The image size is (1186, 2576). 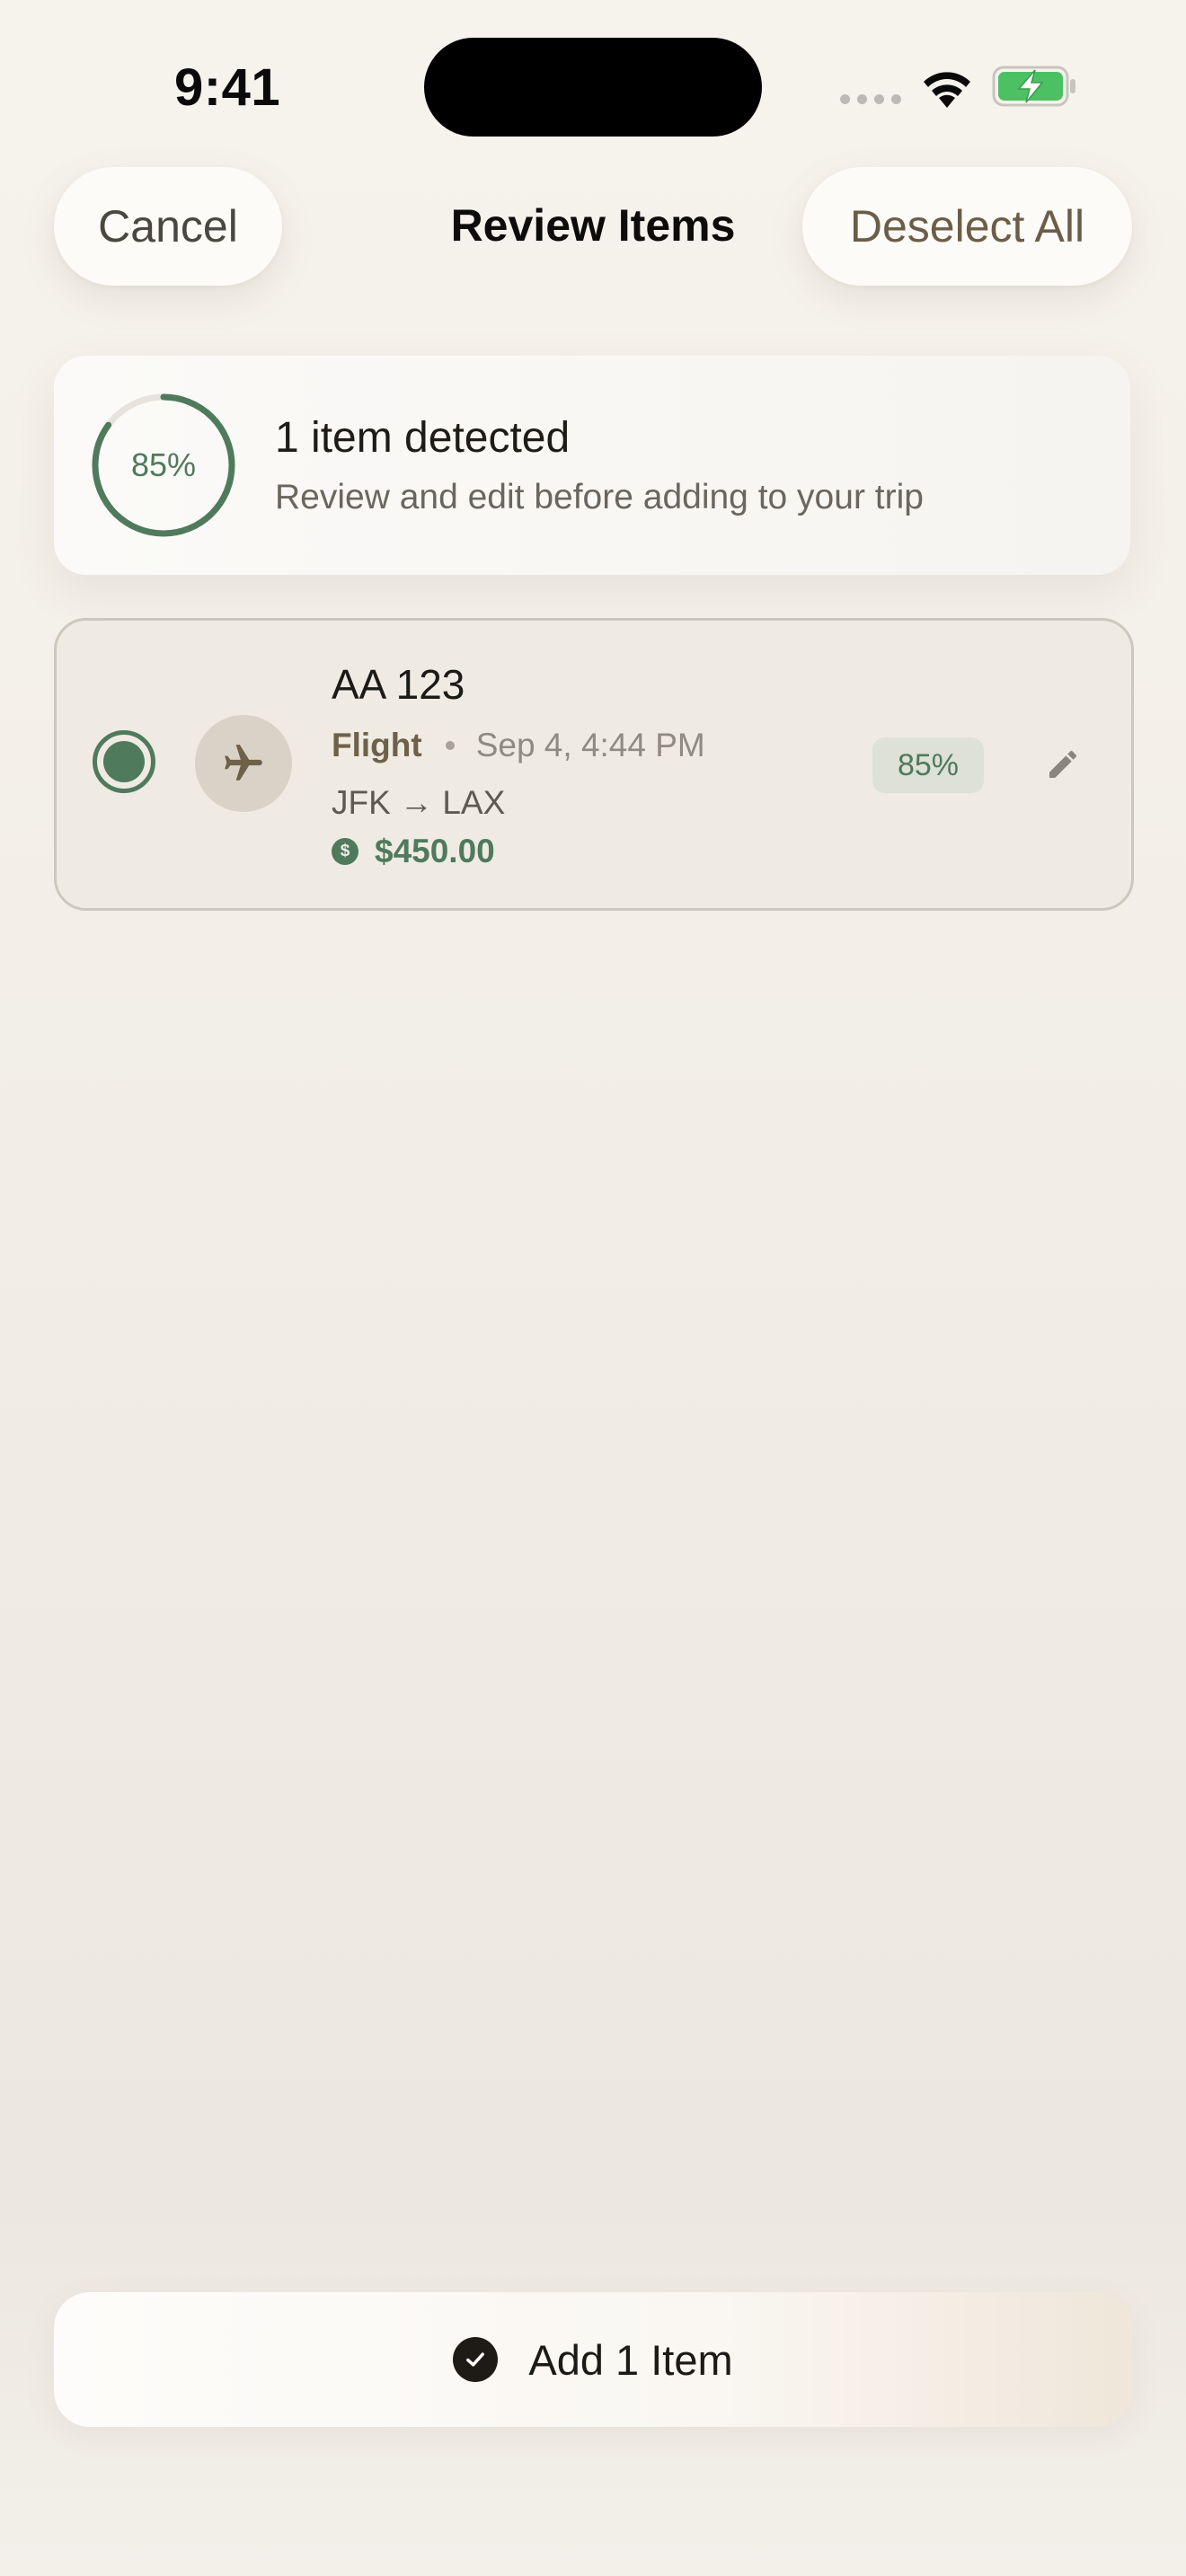 What do you see at coordinates (1033, 86) in the screenshot?
I see `battery-charging-icon` at bounding box center [1033, 86].